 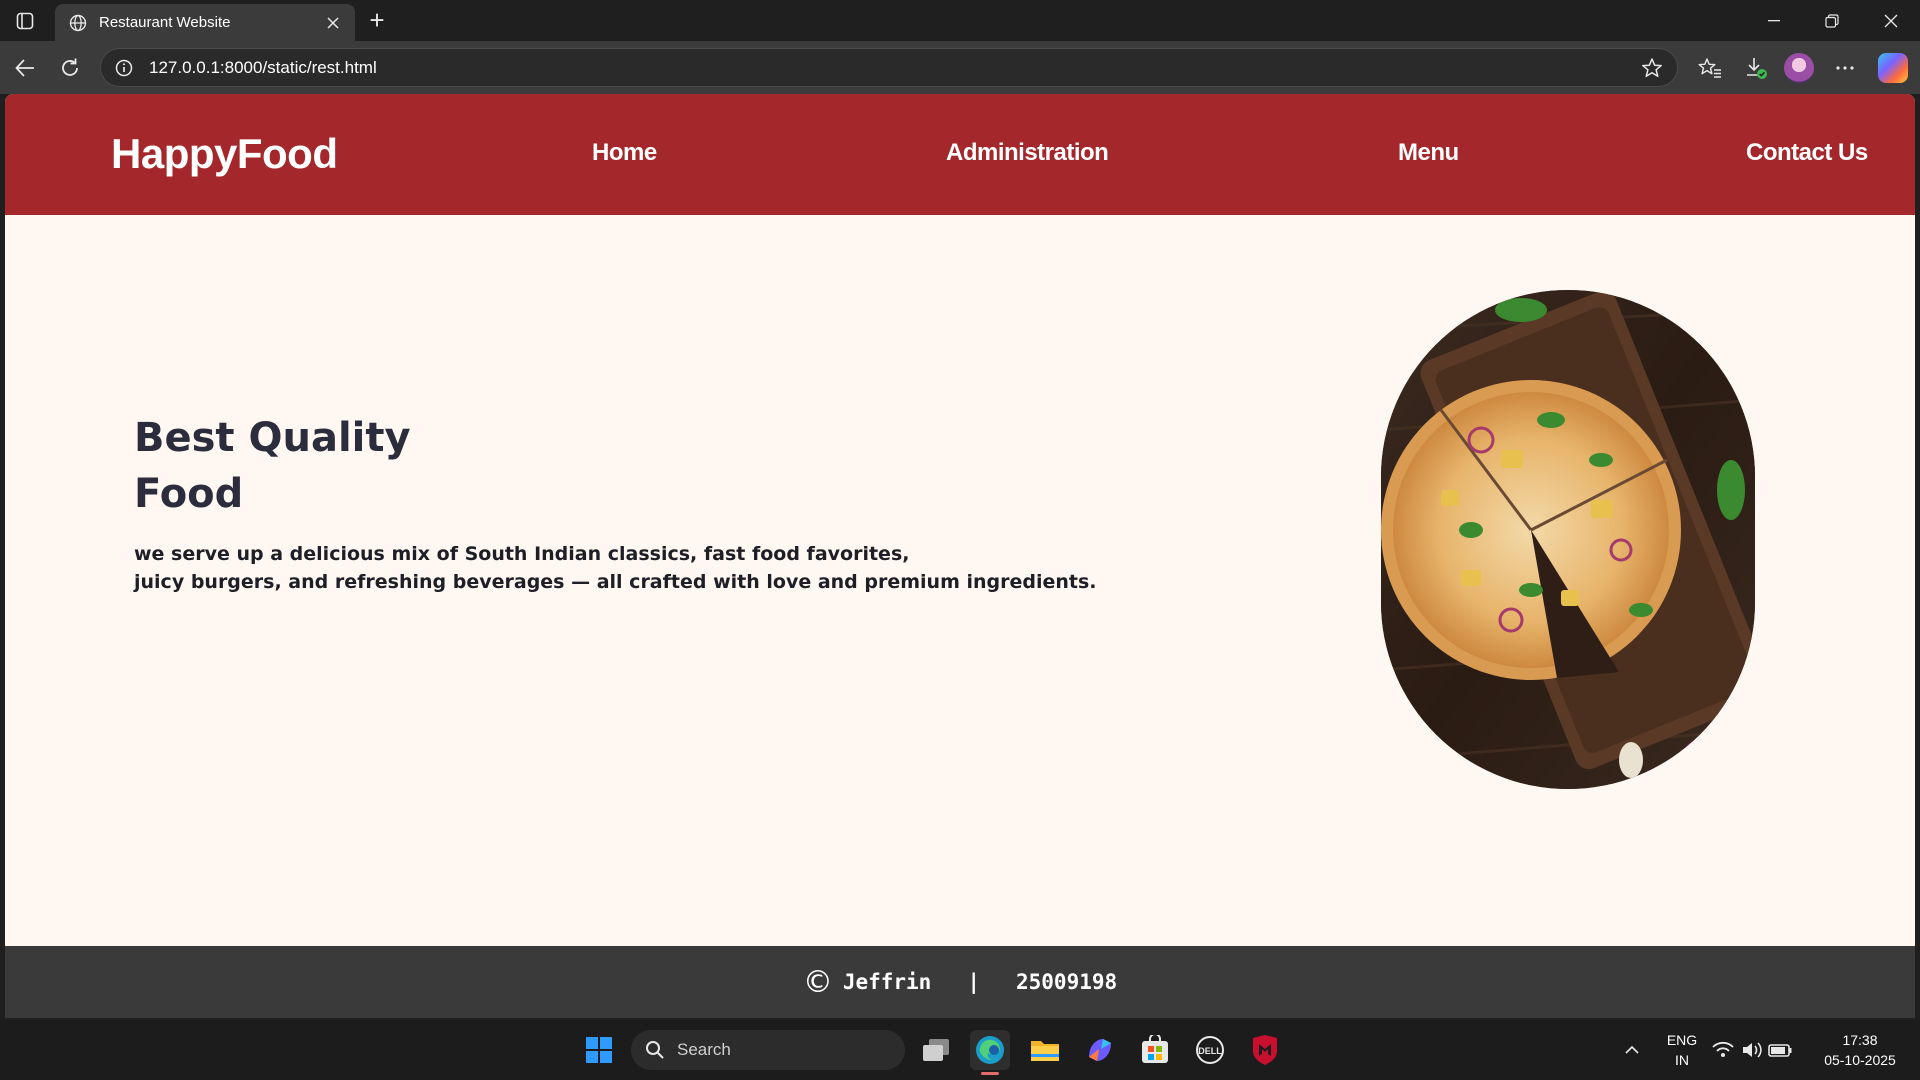 I want to click on wifi-icon, so click(x=1723, y=1049).